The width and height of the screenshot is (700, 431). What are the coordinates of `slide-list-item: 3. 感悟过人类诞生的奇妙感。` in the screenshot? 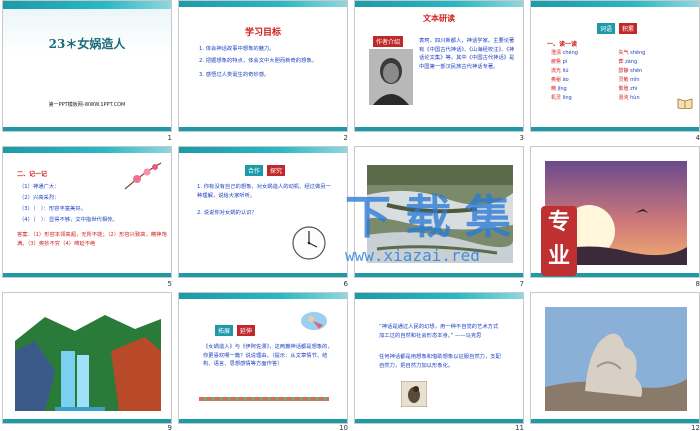 It's located at (234, 75).